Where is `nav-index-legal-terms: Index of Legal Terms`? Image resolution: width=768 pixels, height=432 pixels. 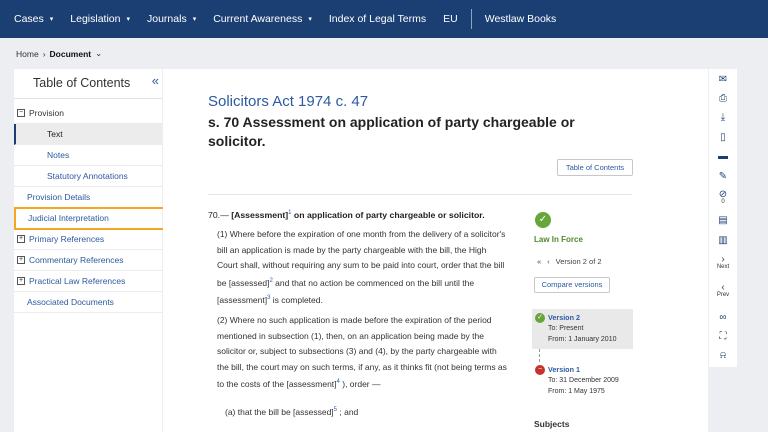
nav-index-legal-terms: Index of Legal Terms is located at coordinates (377, 19).